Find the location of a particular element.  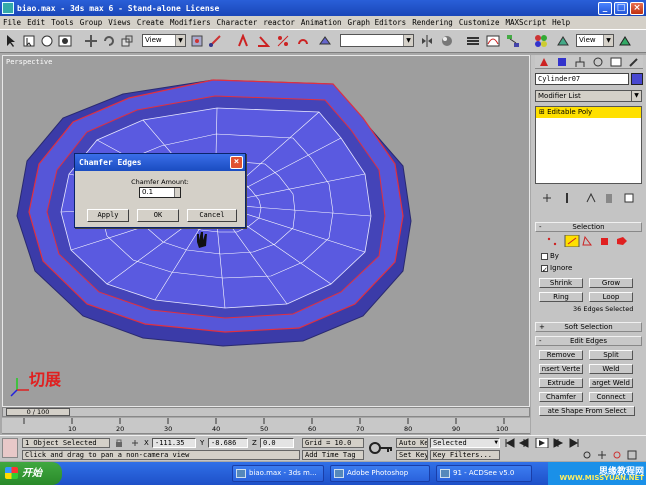

apply-button: Apply is located at coordinates (108, 215).